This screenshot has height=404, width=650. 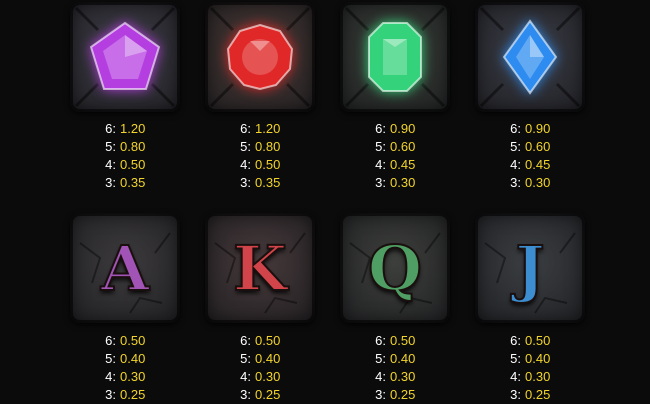 I want to click on letter-k-glyph: K, so click(x=260, y=268).